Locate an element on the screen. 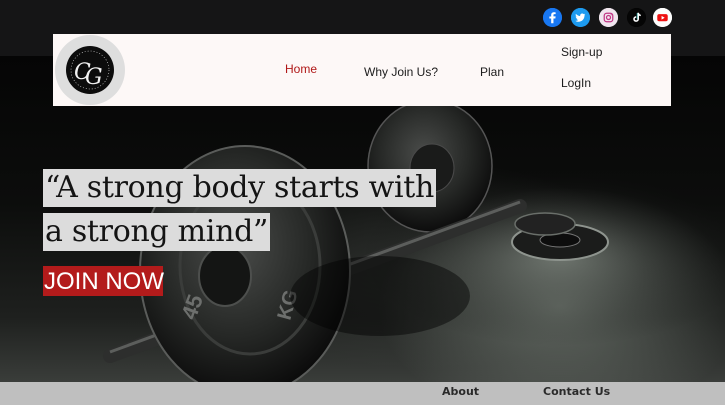 This screenshot has height=405, width=725. svg-text: G is located at coordinates (94, 77).